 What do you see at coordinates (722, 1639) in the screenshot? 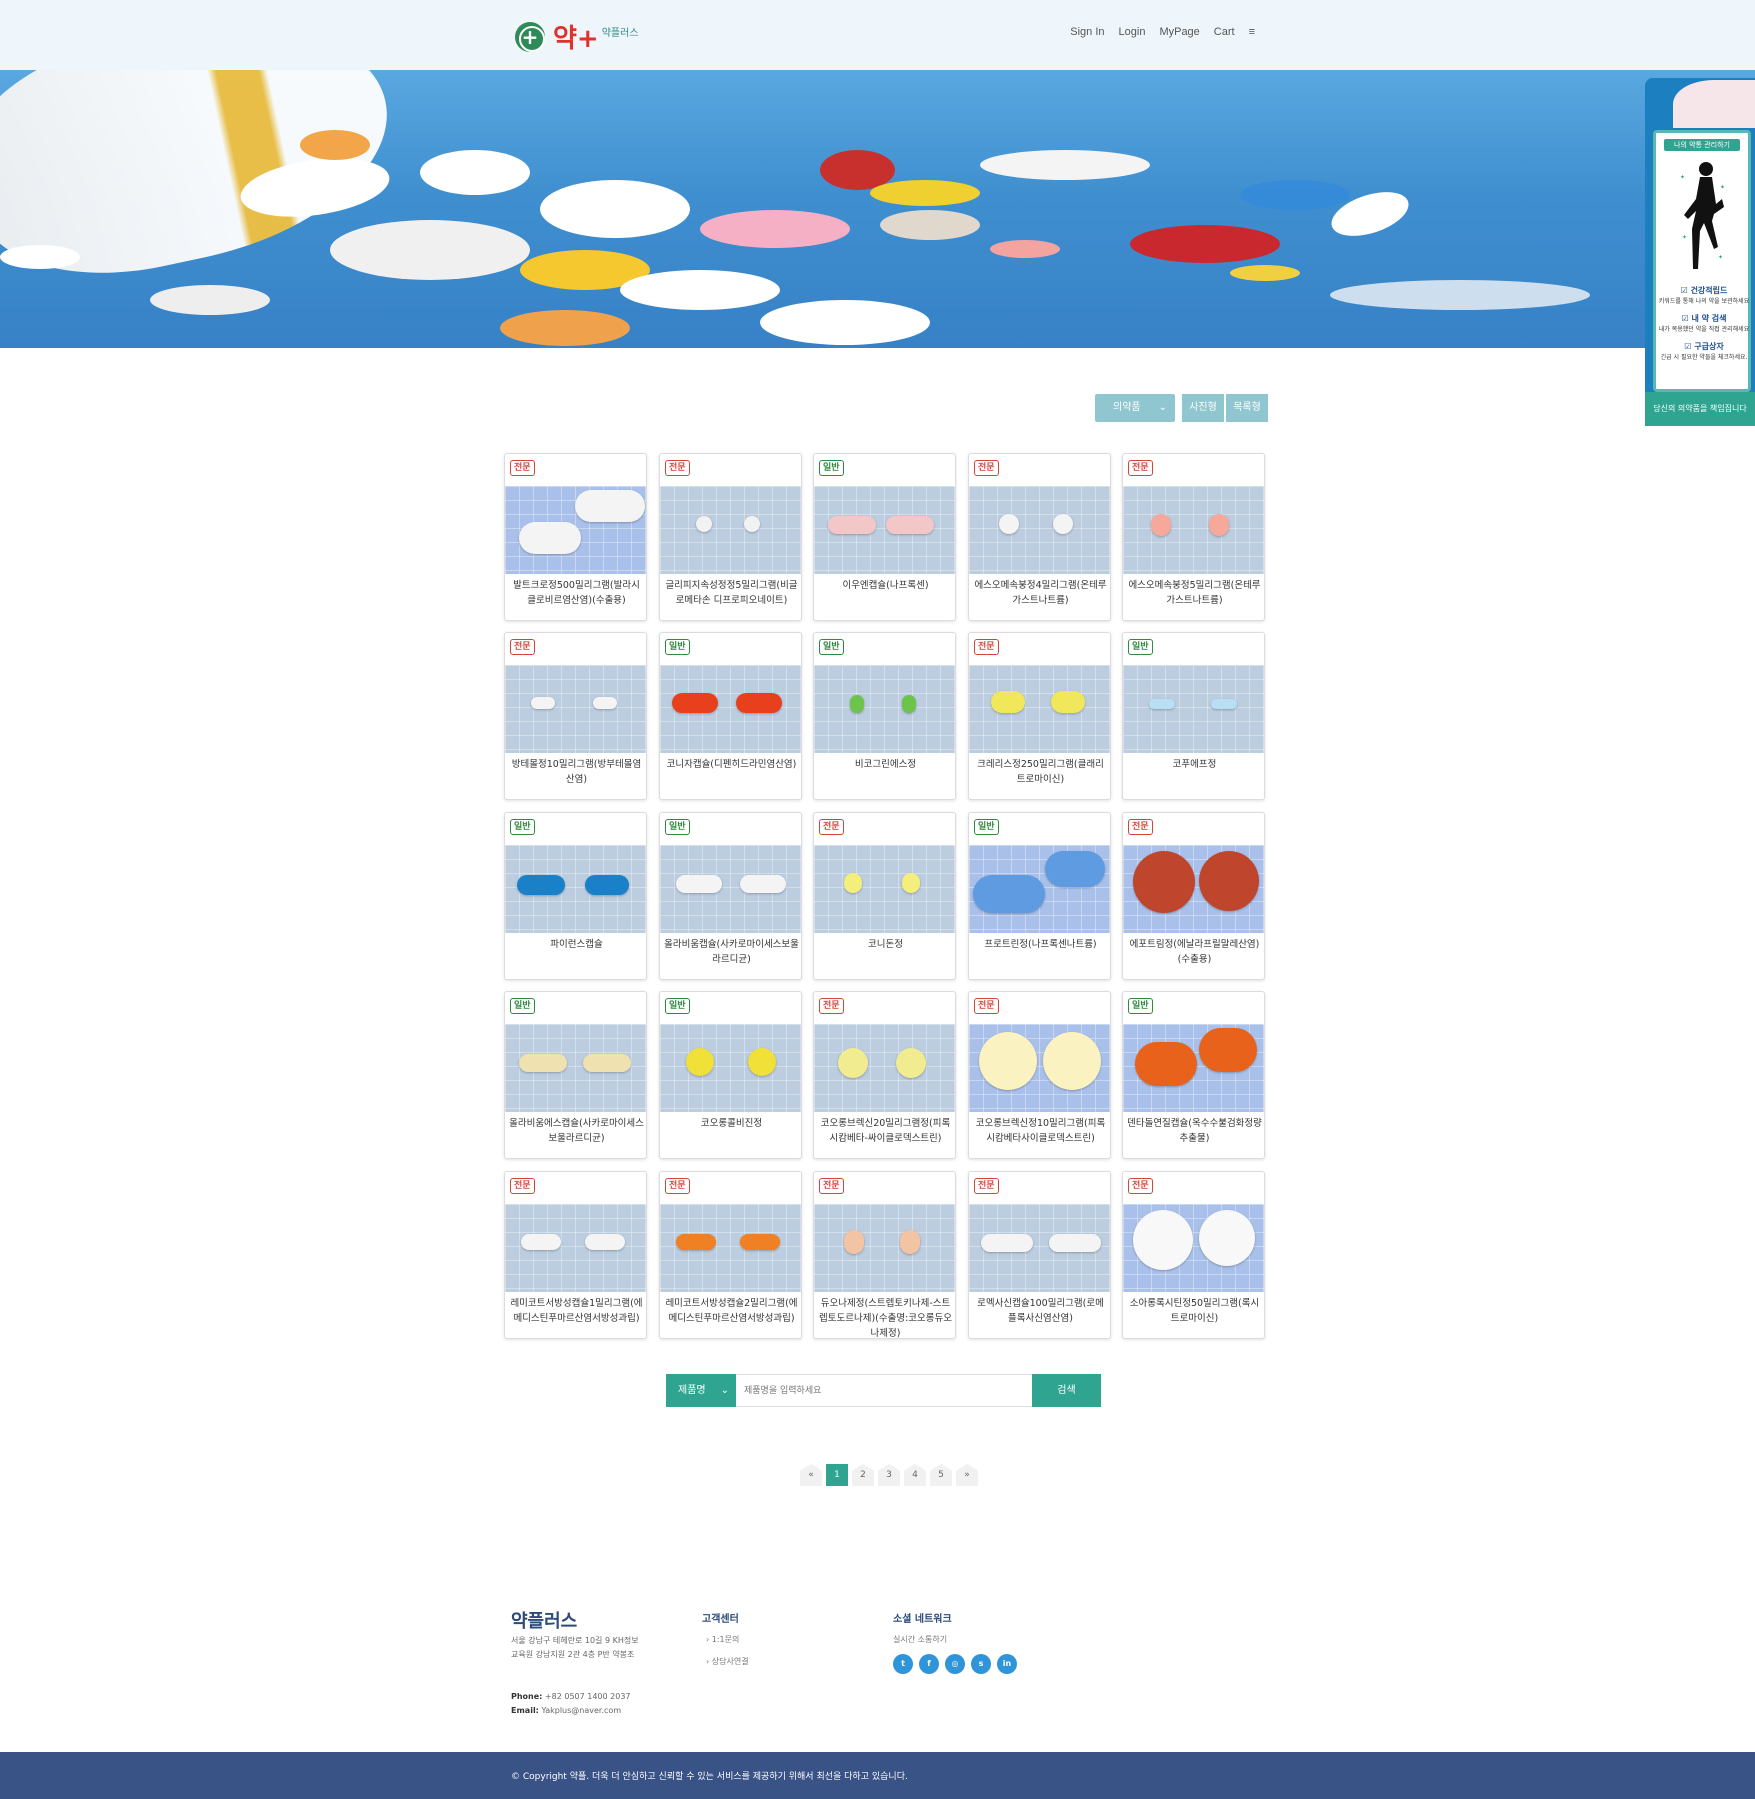
I see `footer-link-inquiry: › 1:1문의` at bounding box center [722, 1639].